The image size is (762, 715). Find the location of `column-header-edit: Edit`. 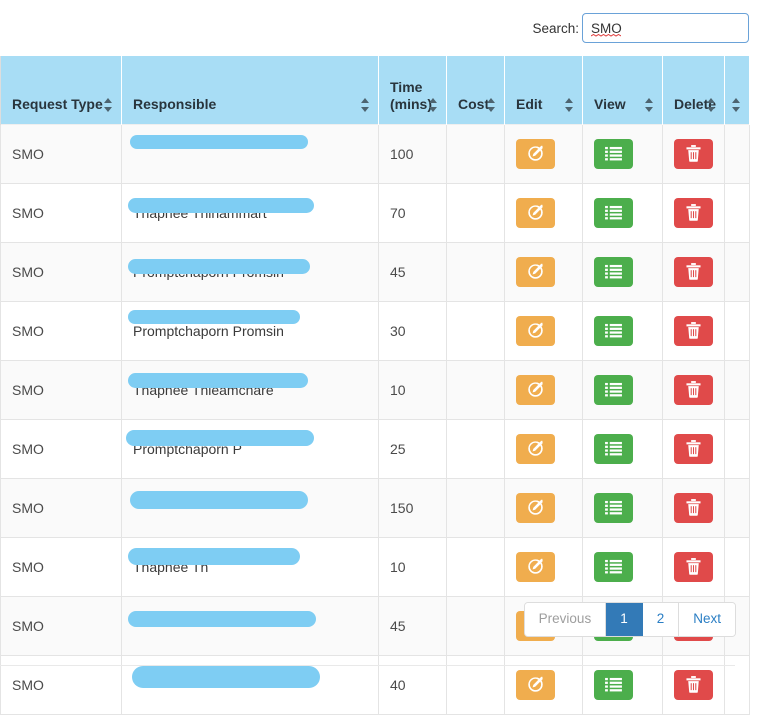

column-header-edit: Edit is located at coordinates (543, 90).